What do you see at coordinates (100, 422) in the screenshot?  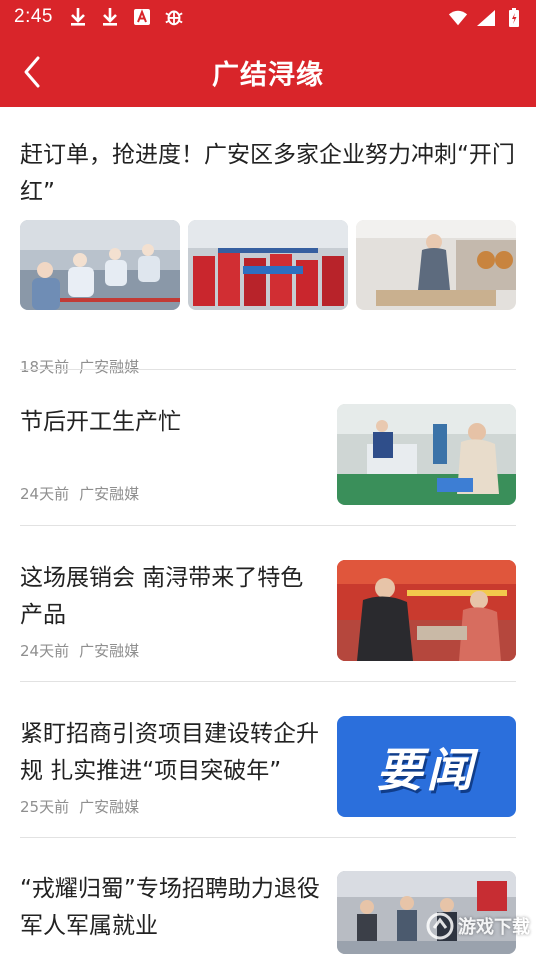 I see `news-title: 节后开工生产忙` at bounding box center [100, 422].